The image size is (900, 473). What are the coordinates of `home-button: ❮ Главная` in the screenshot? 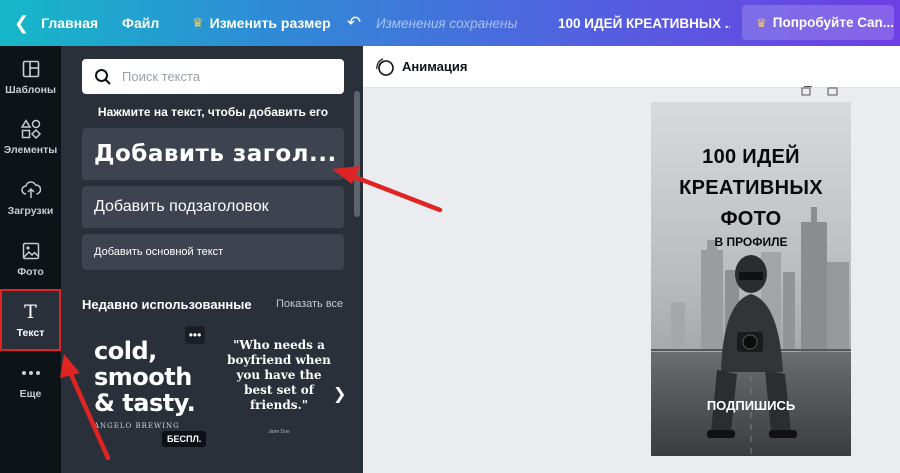 It's located at (53, 23).